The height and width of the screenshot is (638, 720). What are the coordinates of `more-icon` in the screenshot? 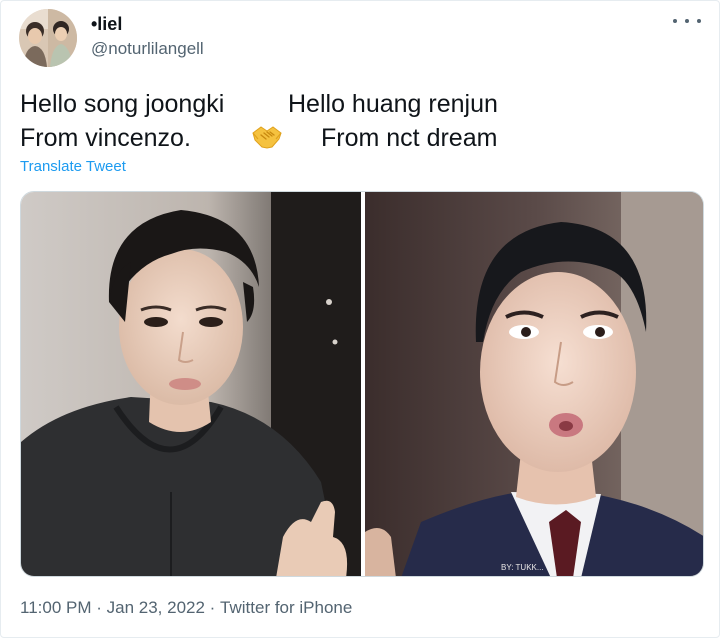 It's located at (675, 21).